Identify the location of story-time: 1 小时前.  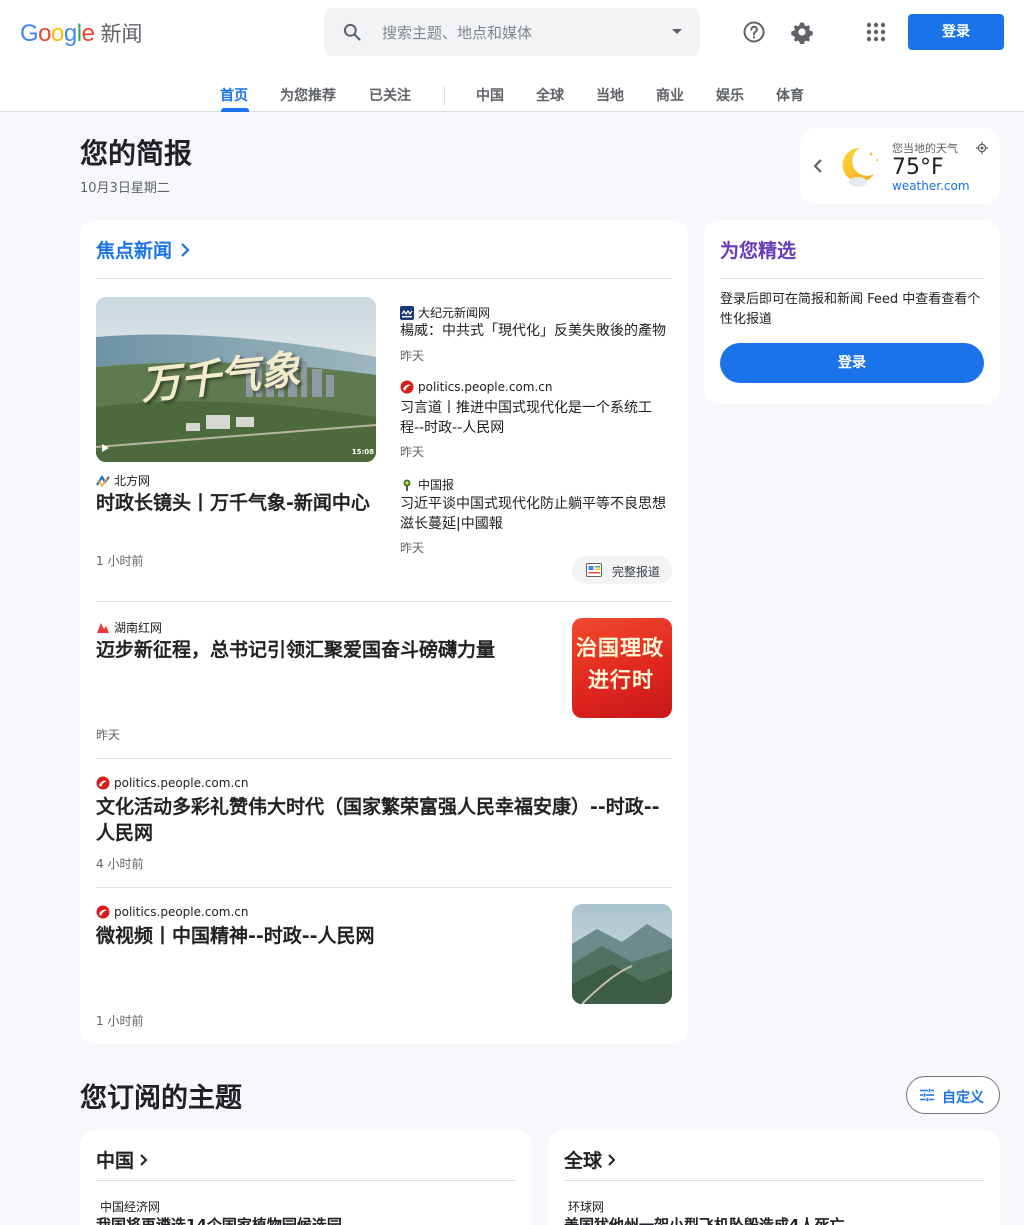
(120, 1021).